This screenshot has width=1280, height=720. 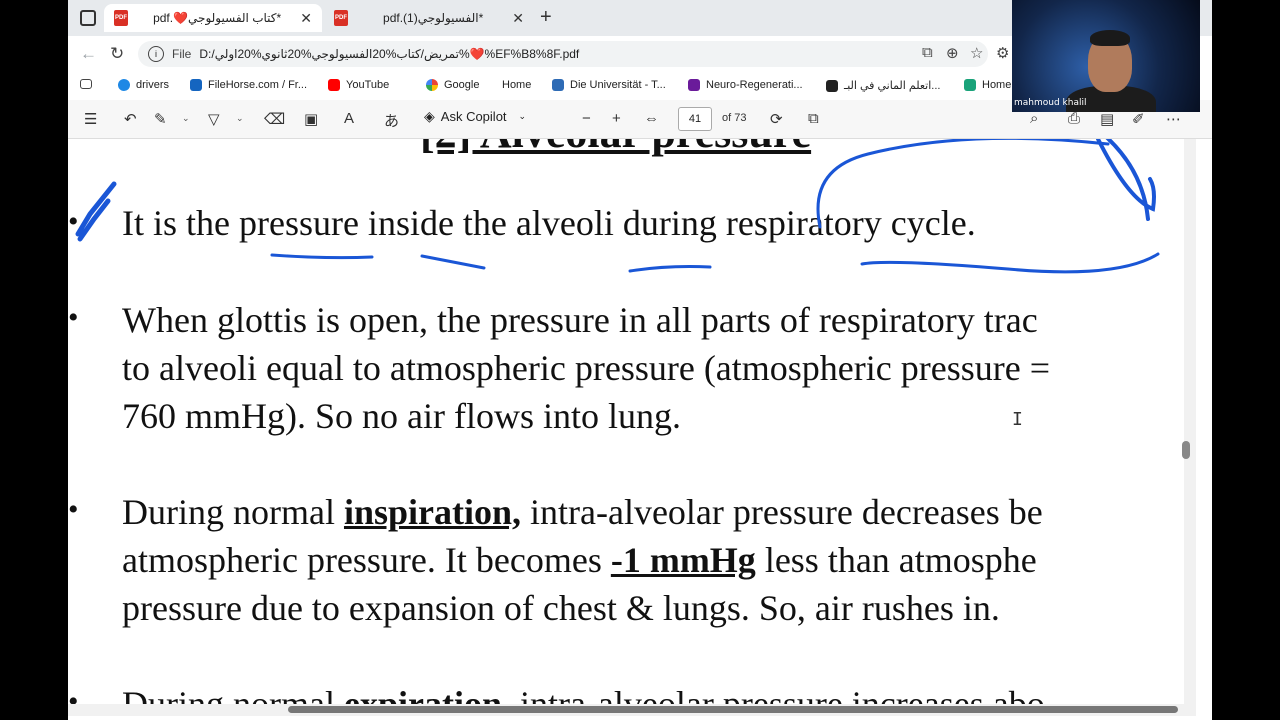 I want to click on google-icon, so click(x=432, y=85).